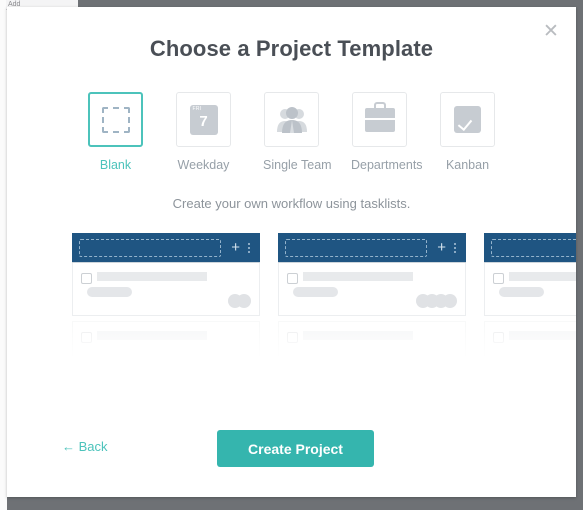 This screenshot has height=510, width=583. I want to click on back-link: ← Back, so click(85, 446).